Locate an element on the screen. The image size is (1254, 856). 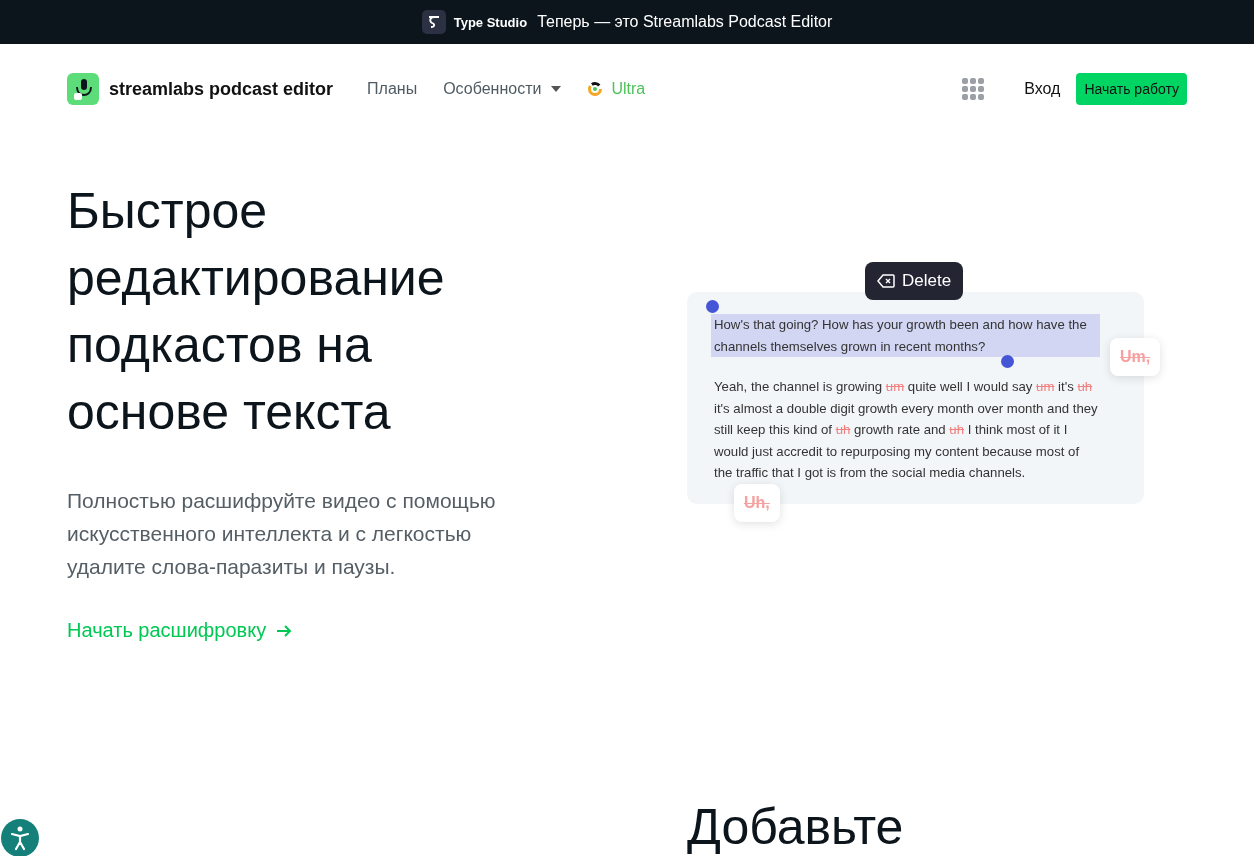
get-started-button: Начать работу is located at coordinates (1131, 89).